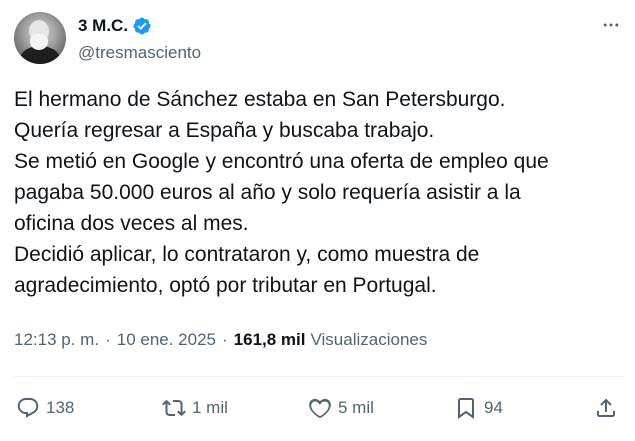  I want to click on tweet-header: 3 M.C. @tresmasciento, so click(319, 40).